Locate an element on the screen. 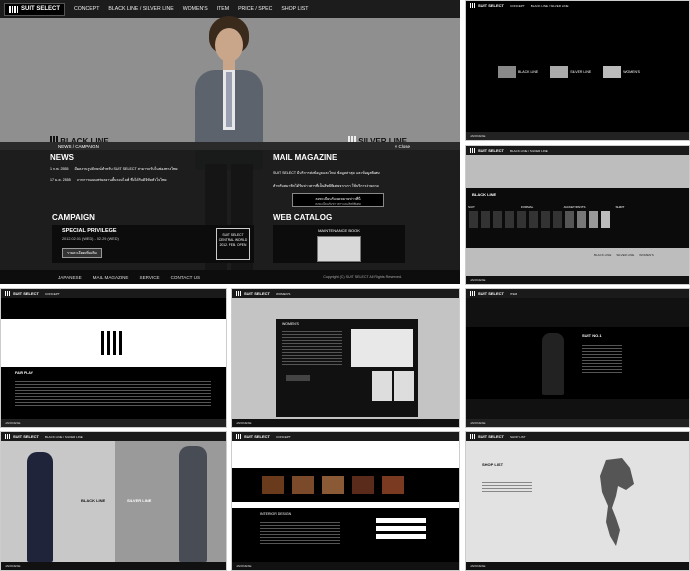 This screenshot has width=690, height=571. tag: BLACK LINE is located at coordinates (602, 255).